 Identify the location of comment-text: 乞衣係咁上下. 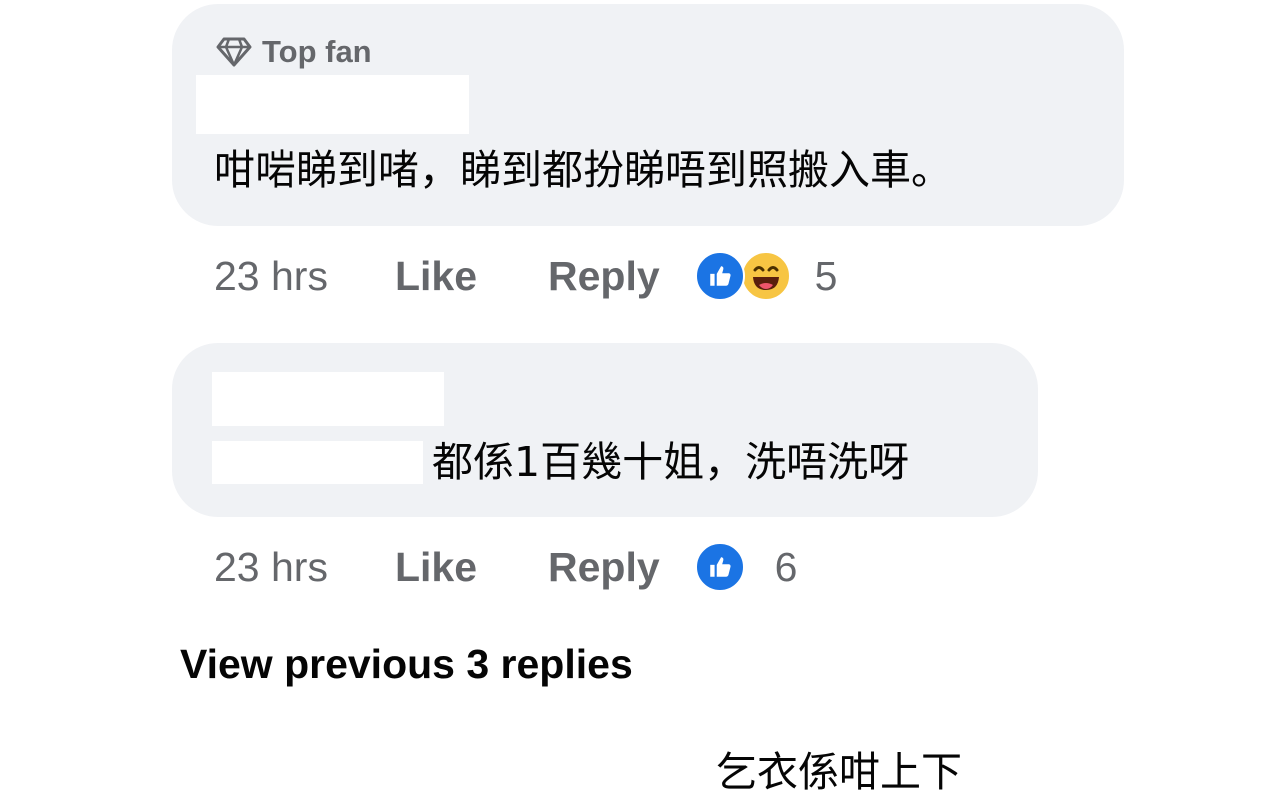
(839, 772).